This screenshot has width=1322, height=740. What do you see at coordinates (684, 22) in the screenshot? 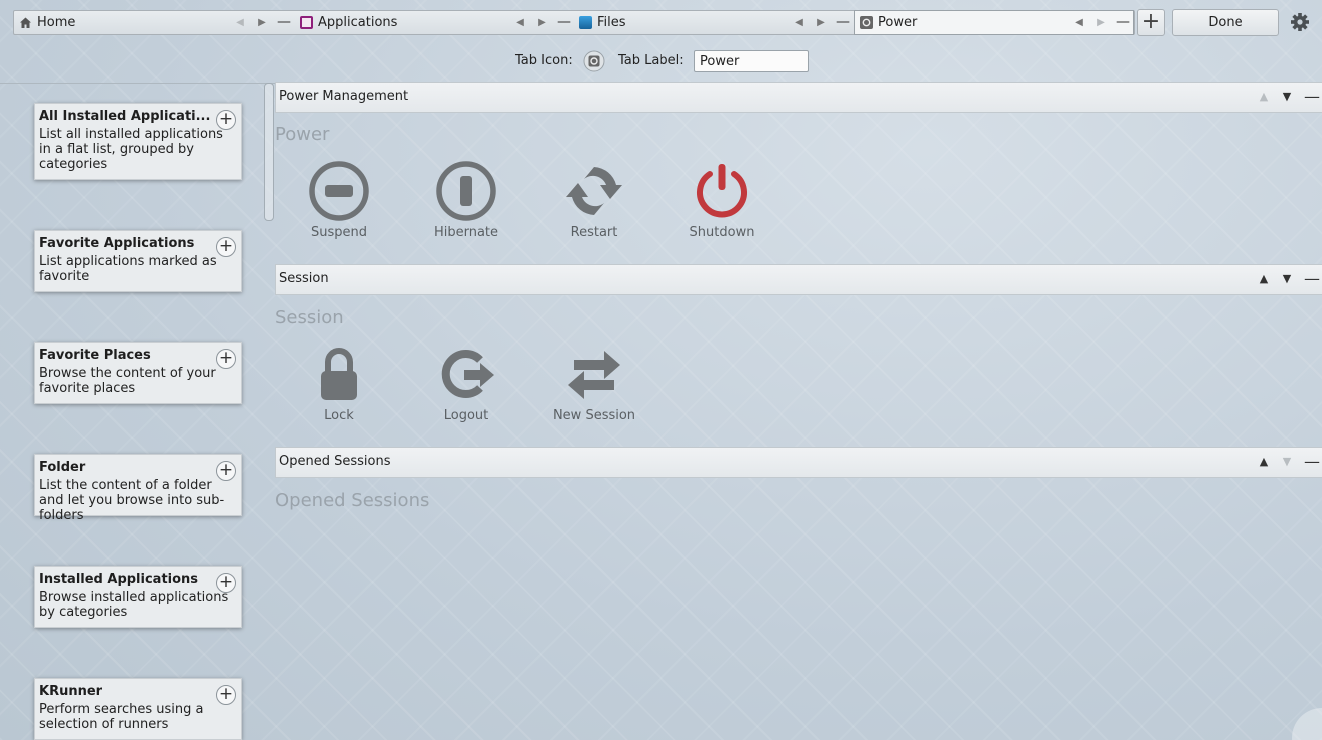
I see `tab-files: Files` at bounding box center [684, 22].